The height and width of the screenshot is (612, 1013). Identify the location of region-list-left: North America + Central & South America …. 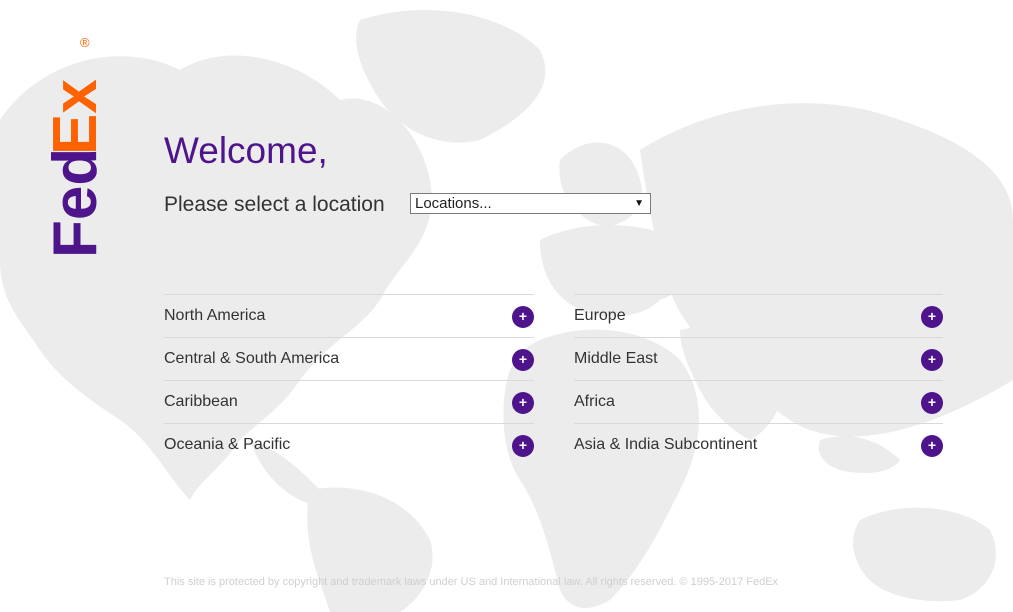
(349, 380).